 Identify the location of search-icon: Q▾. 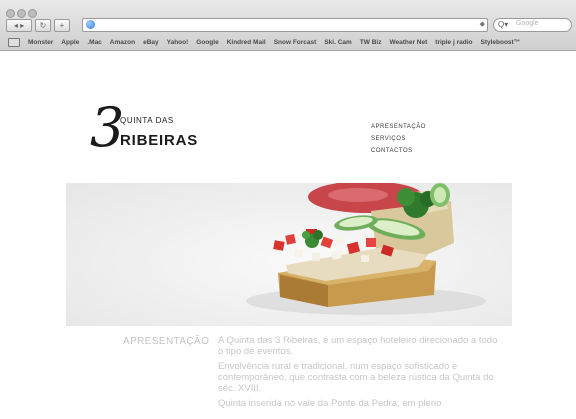
(503, 24).